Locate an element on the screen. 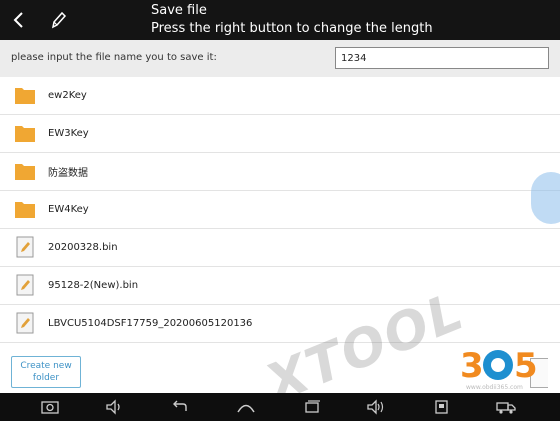  list-item: 20200328.bin is located at coordinates (280, 248).